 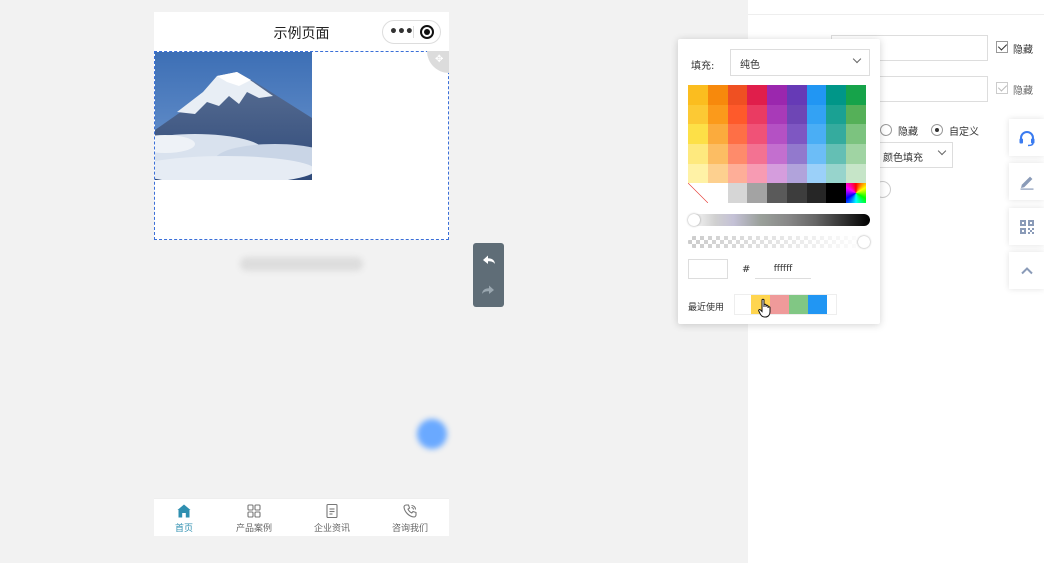 What do you see at coordinates (779, 220) in the screenshot?
I see `color-slider` at bounding box center [779, 220].